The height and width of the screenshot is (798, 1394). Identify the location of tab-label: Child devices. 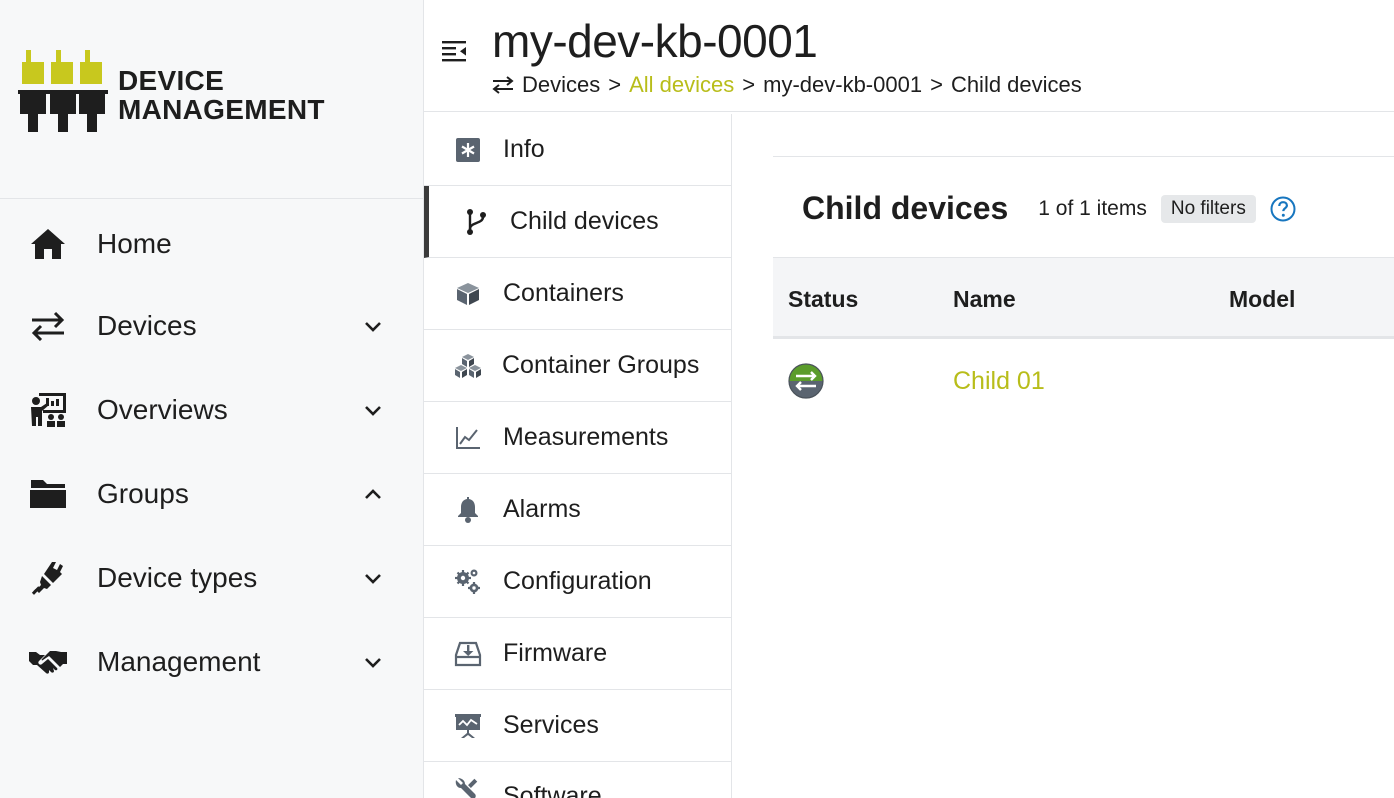
(584, 221).